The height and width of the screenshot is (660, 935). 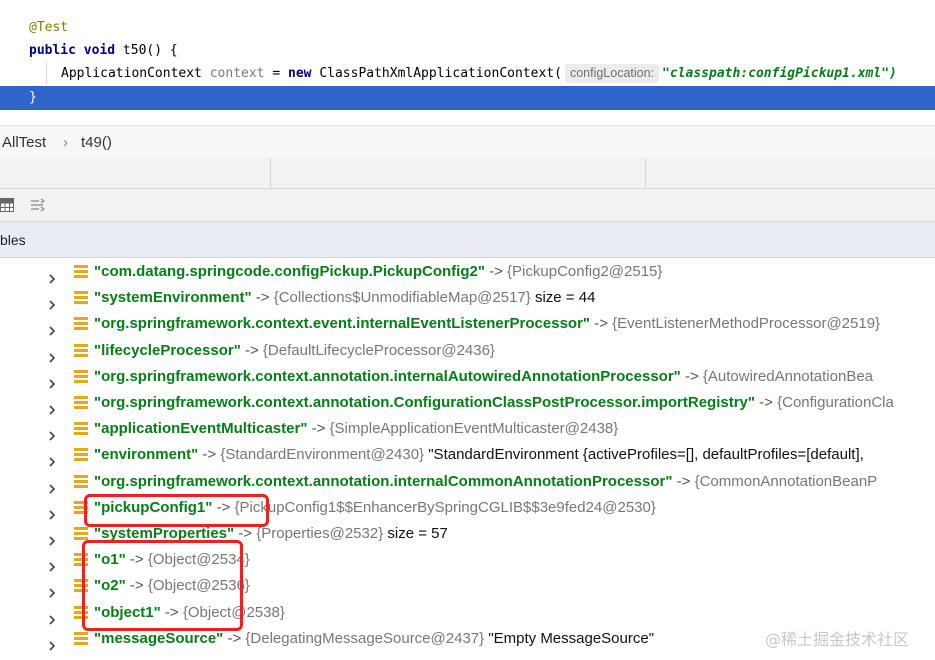 I want to click on equals-sign: =, so click(x=276, y=73).